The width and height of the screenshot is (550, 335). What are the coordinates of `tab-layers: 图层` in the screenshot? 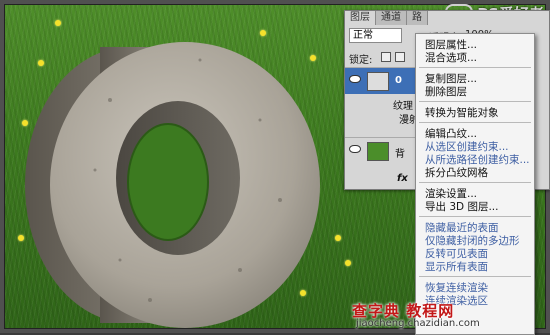 It's located at (360, 18).